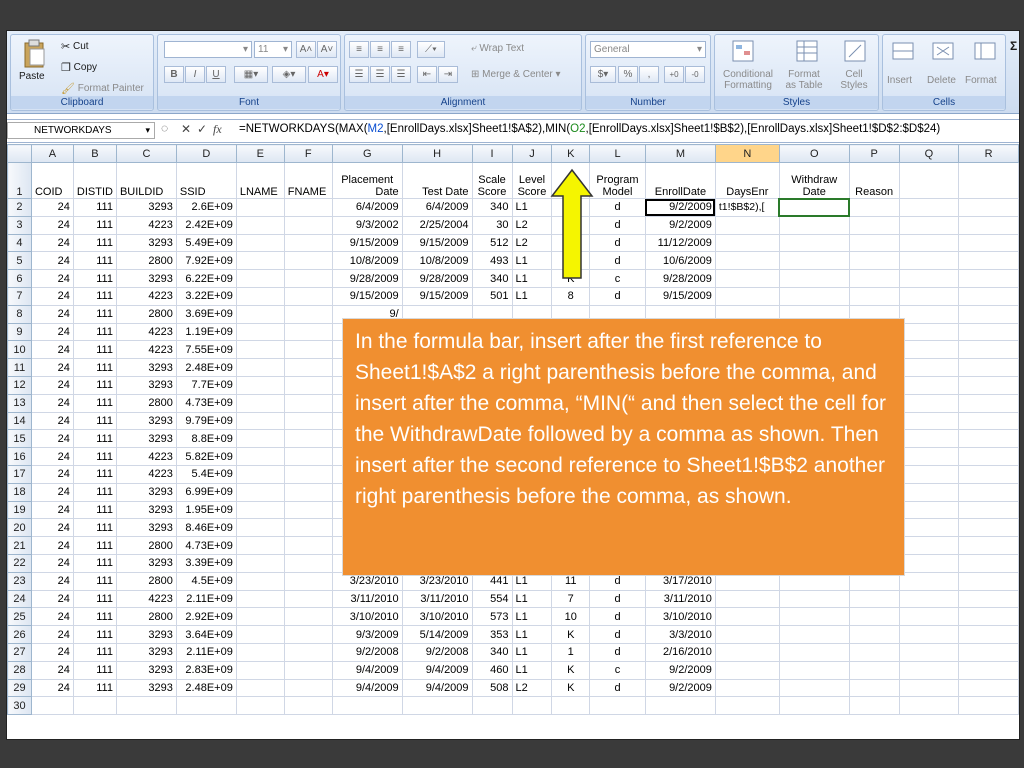 The width and height of the screenshot is (1024, 768). Describe the element at coordinates (208, 49) in the screenshot. I see `font-name-combo: ▾` at that location.